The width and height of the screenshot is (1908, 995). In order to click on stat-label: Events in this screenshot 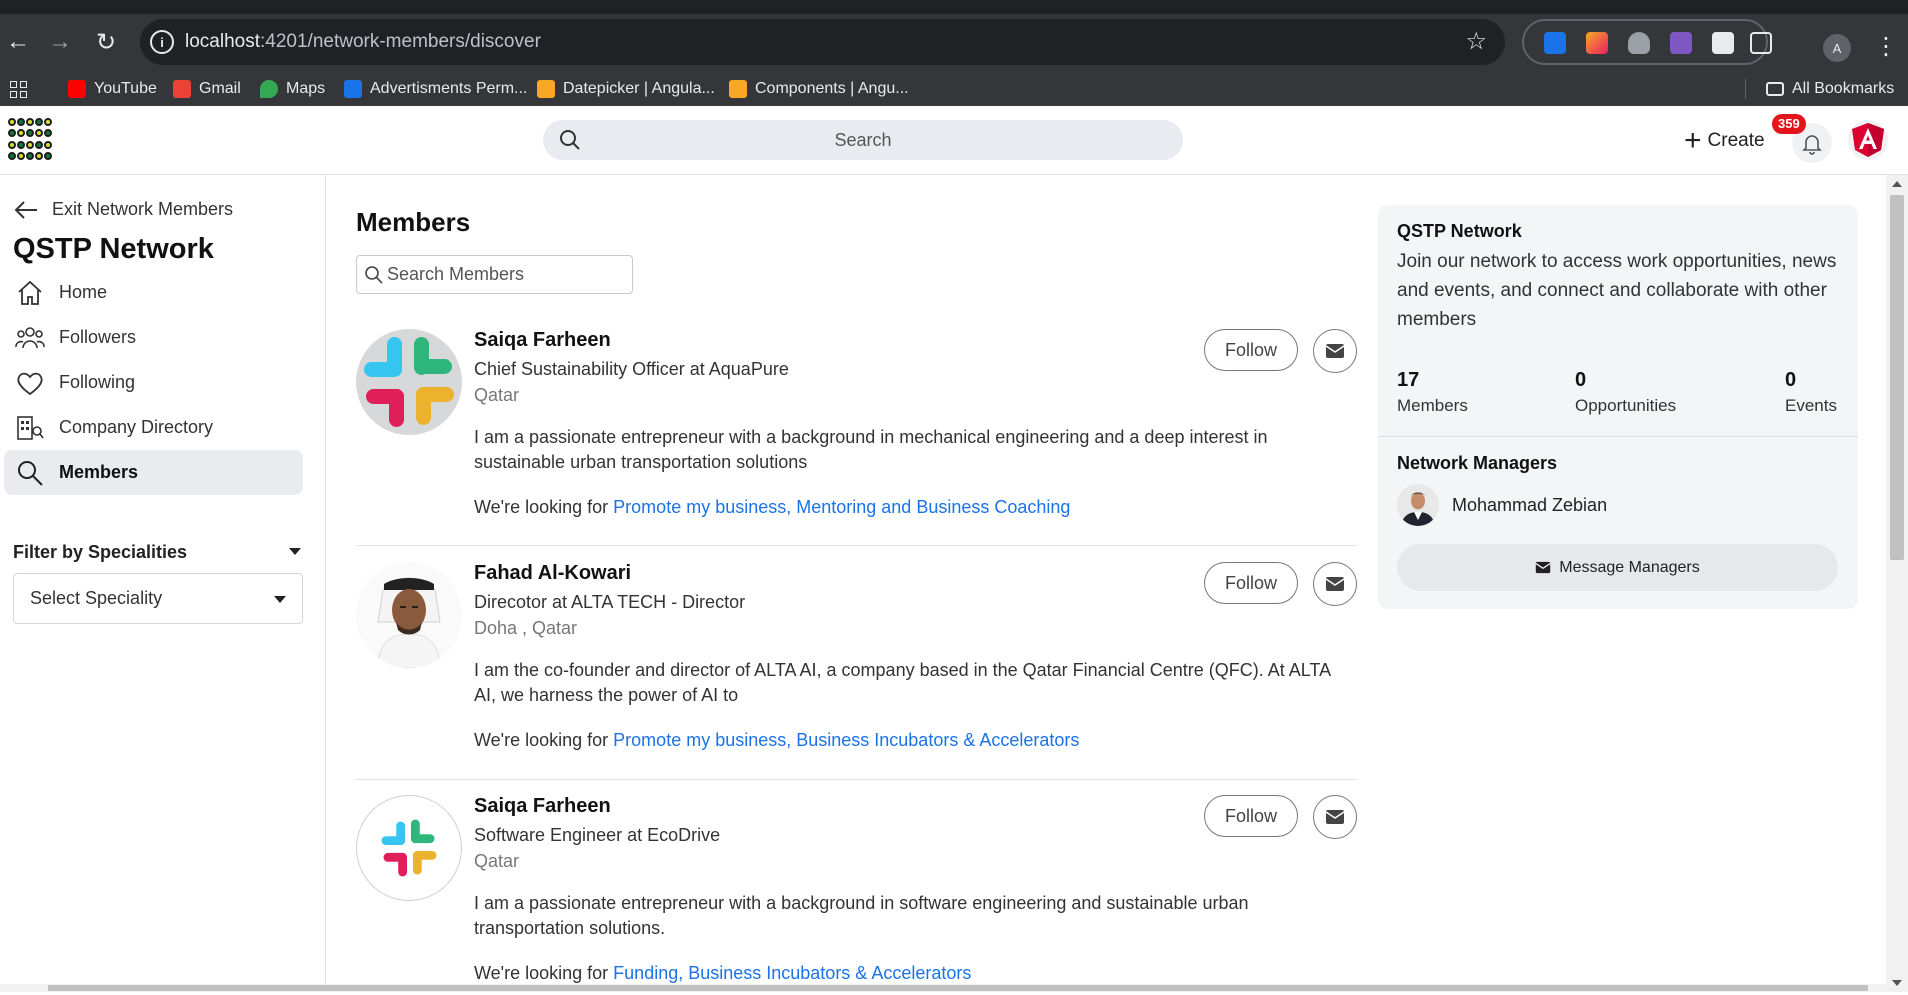, I will do `click(1811, 405)`.